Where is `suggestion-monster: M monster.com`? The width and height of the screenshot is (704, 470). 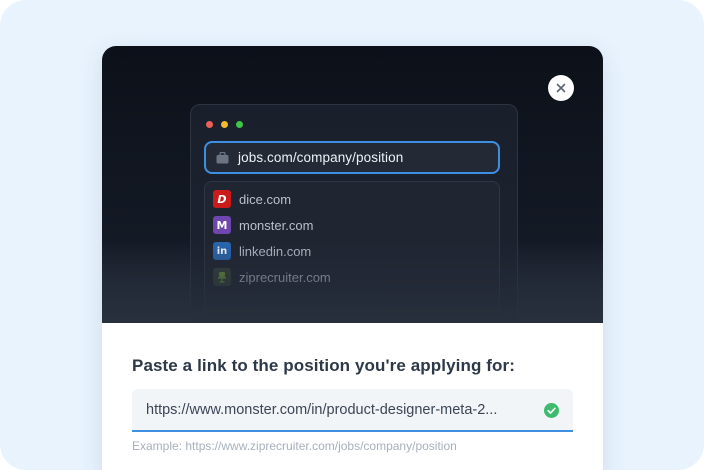
suggestion-monster: M monster.com is located at coordinates (263, 225).